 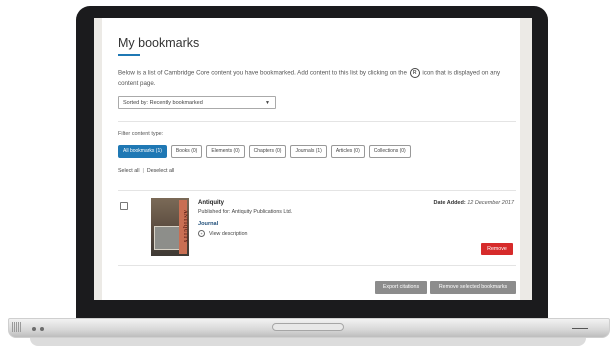 What do you see at coordinates (129, 55) in the screenshot?
I see `title-underline` at bounding box center [129, 55].